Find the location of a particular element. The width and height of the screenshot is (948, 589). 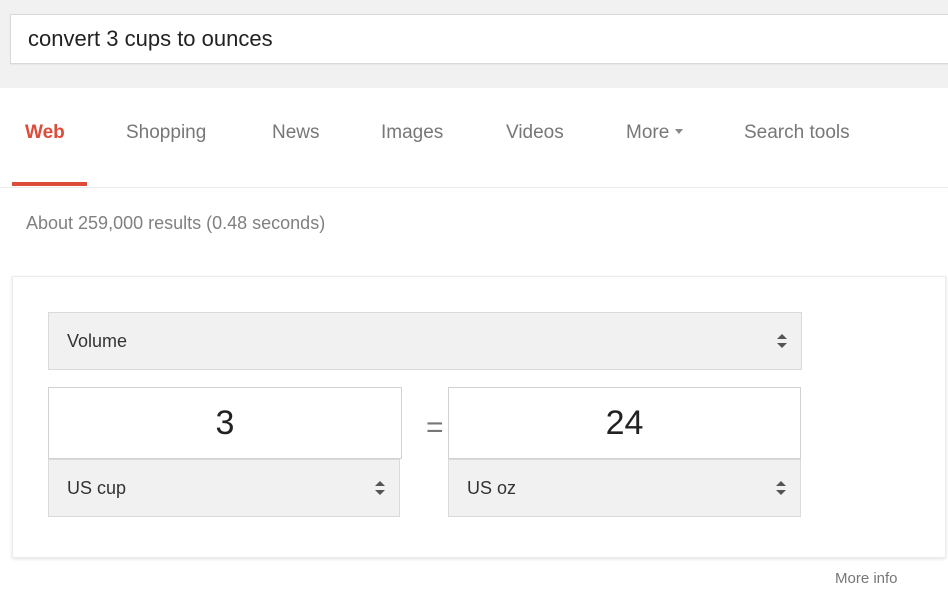

to-value-input: 24 is located at coordinates (624, 423).